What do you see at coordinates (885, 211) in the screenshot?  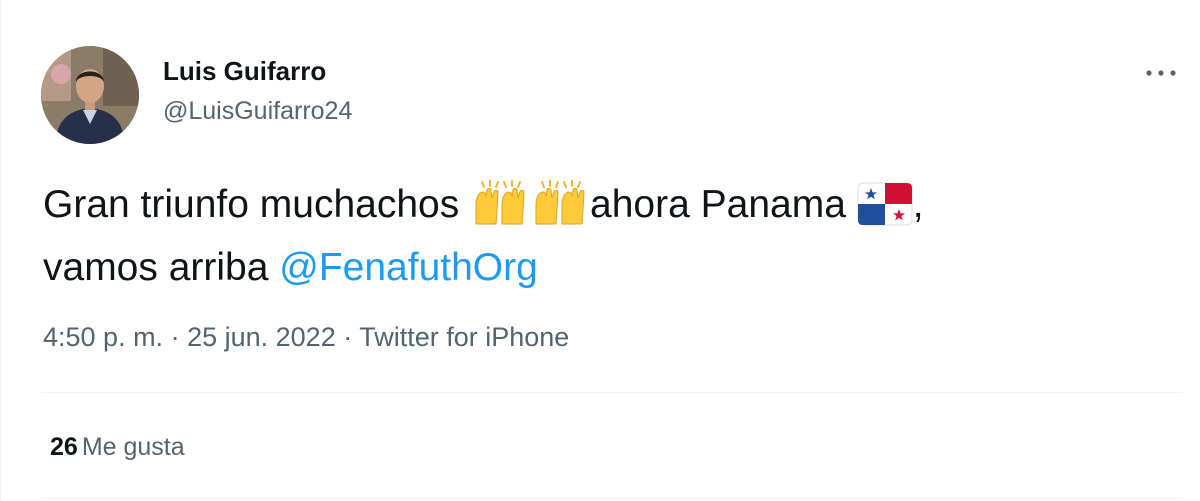 I see `panama-flag-icon` at bounding box center [885, 211].